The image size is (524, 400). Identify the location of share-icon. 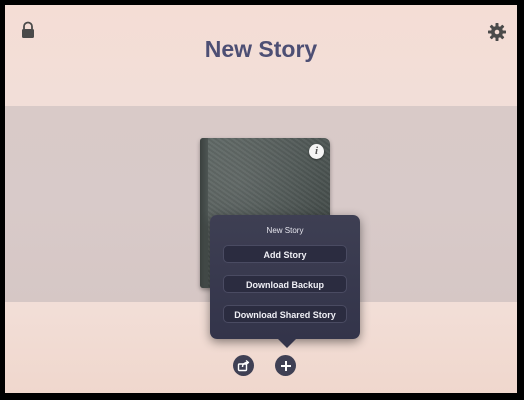
(243, 365).